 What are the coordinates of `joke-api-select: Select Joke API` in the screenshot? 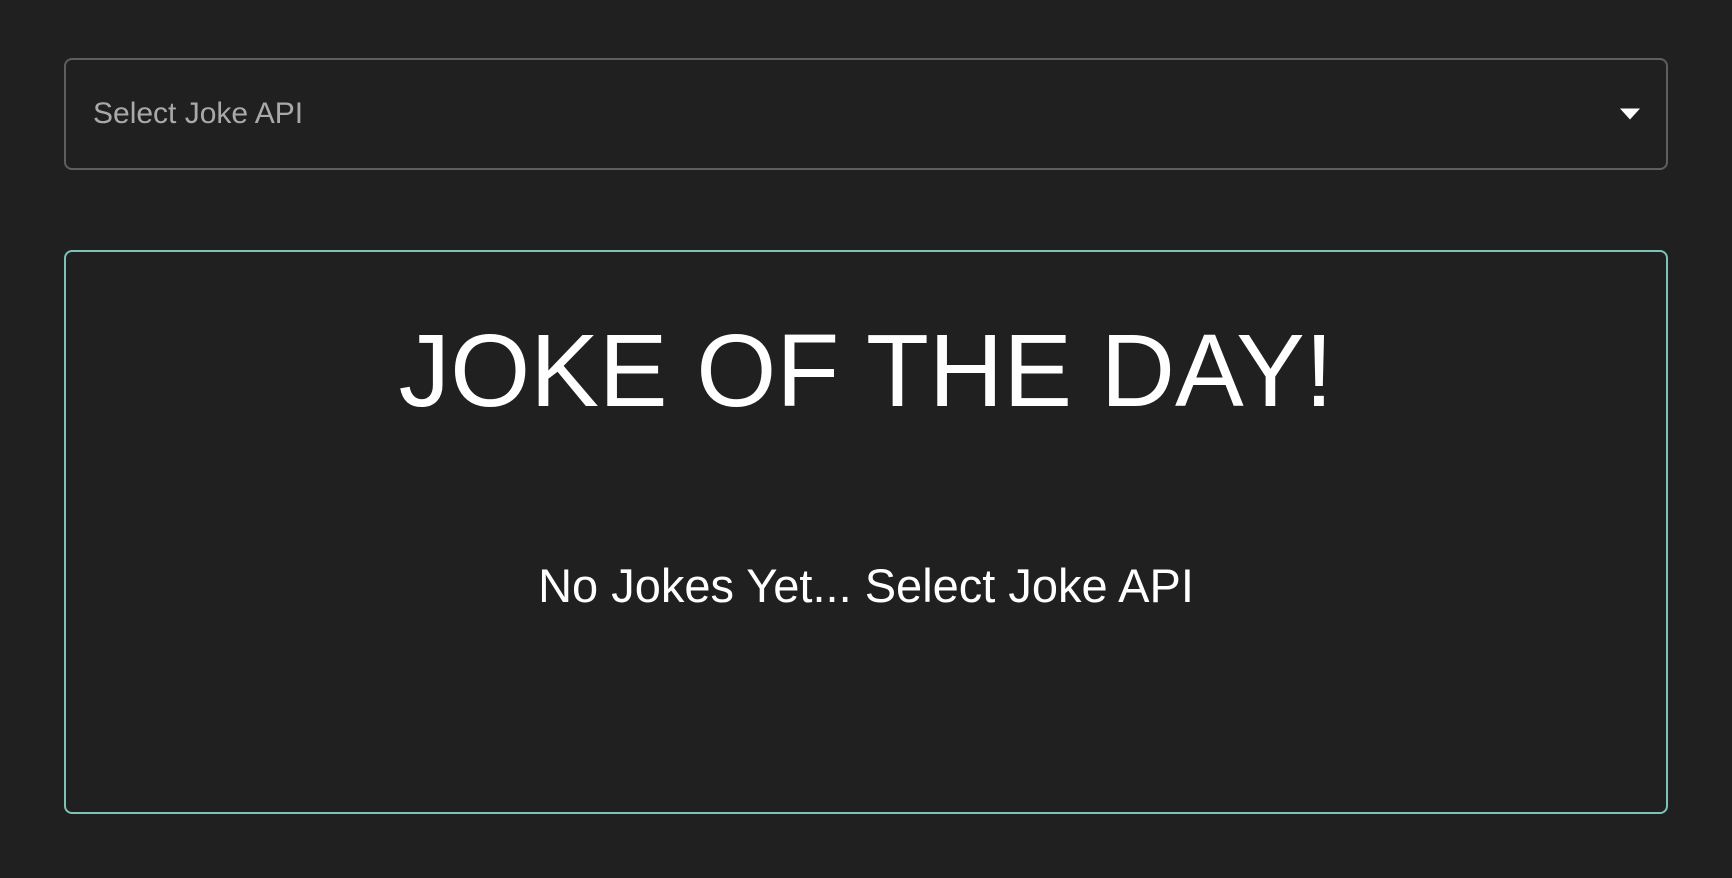 It's located at (866, 114).